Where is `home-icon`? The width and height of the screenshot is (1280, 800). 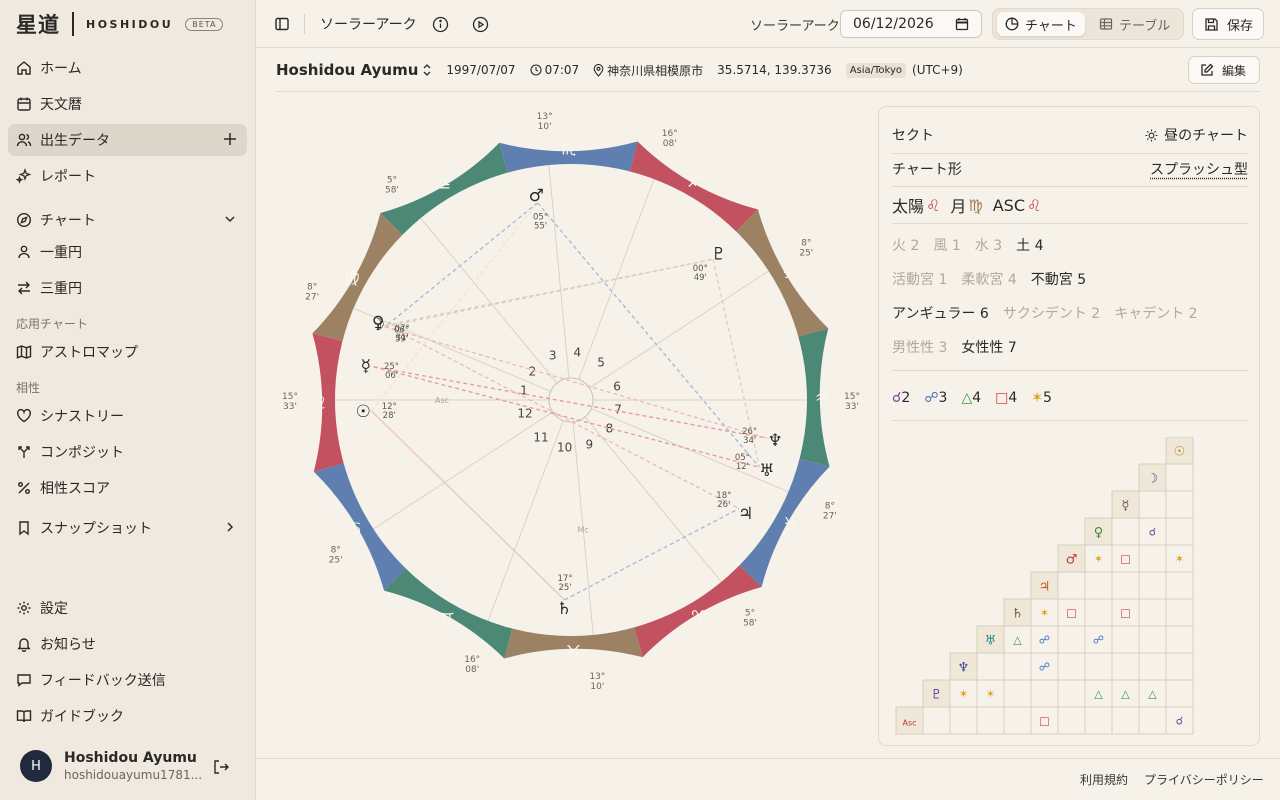
home-icon is located at coordinates (24, 68).